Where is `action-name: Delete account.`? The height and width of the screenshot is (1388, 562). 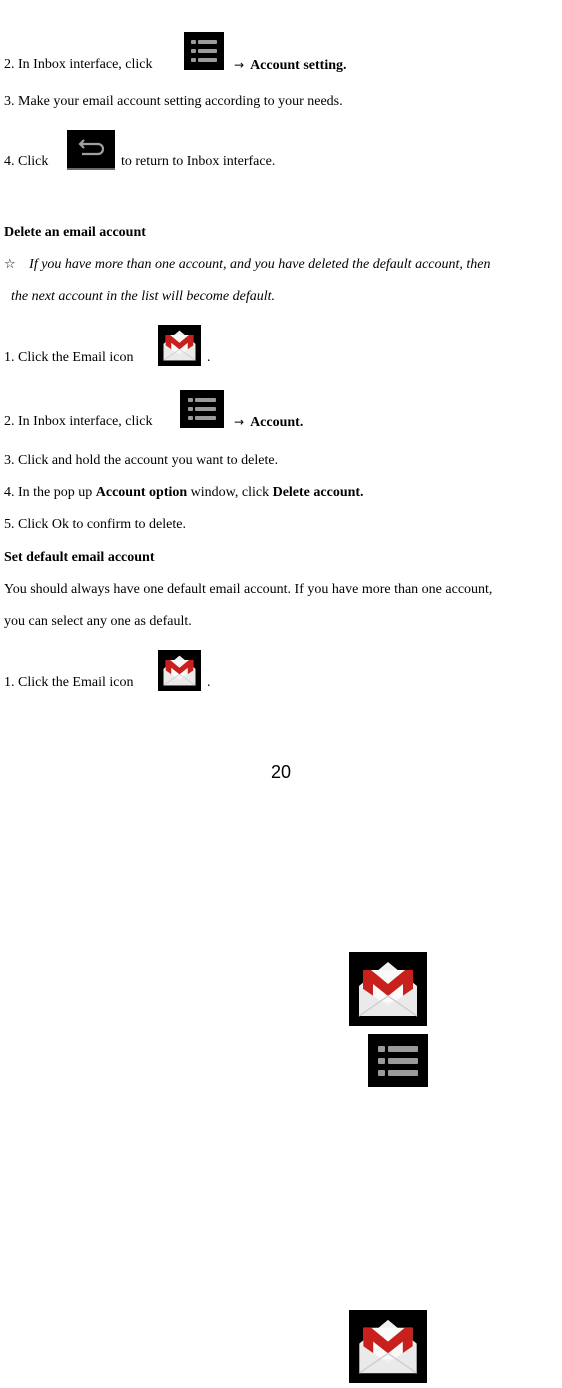
action-name: Delete account. is located at coordinates (318, 492).